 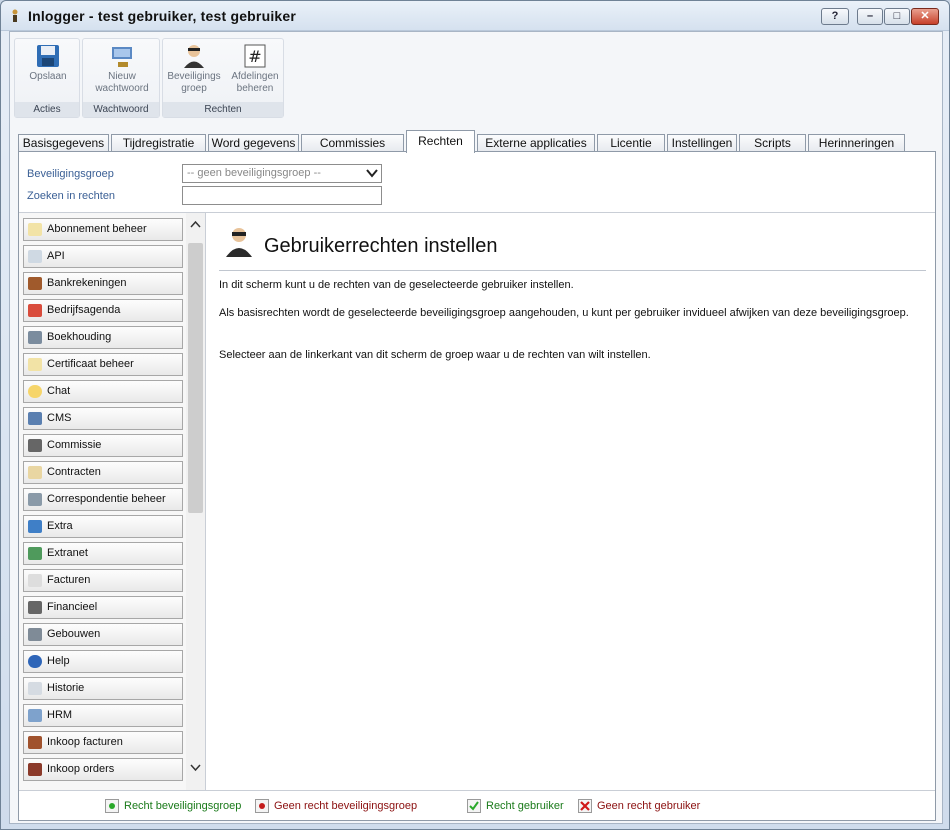 I want to click on security-group-select: -- geen beveiligingsgroep --, so click(x=282, y=173).